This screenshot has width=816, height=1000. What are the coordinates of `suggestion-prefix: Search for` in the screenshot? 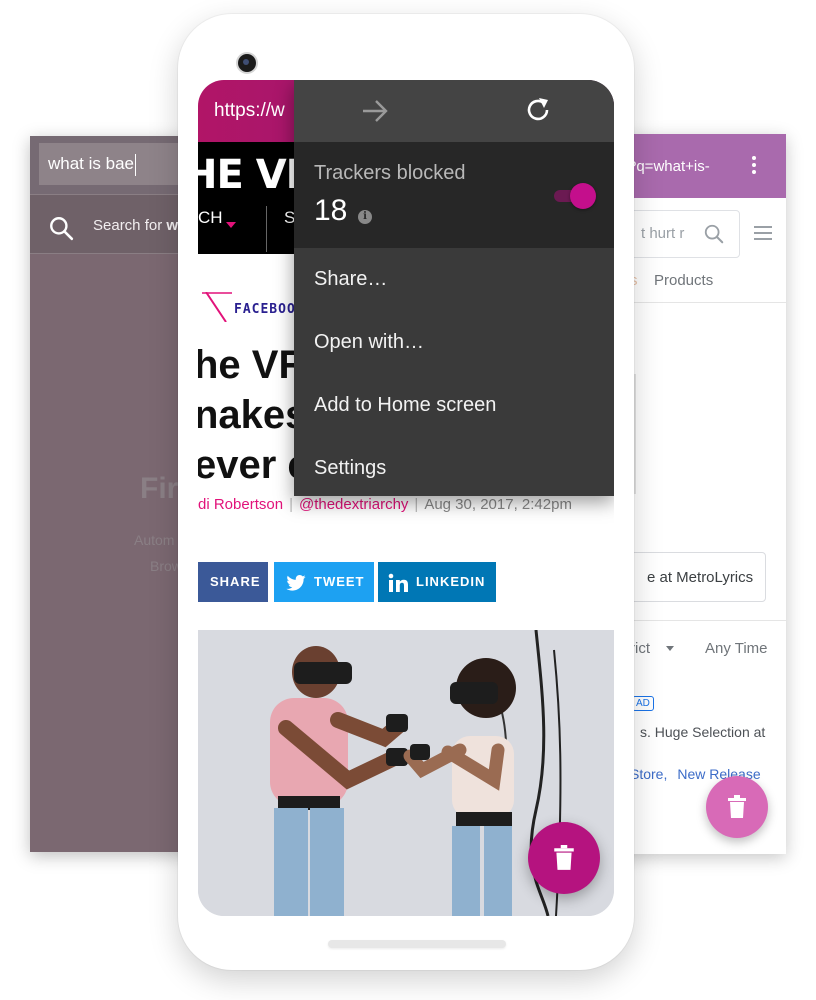 It's located at (130, 225).